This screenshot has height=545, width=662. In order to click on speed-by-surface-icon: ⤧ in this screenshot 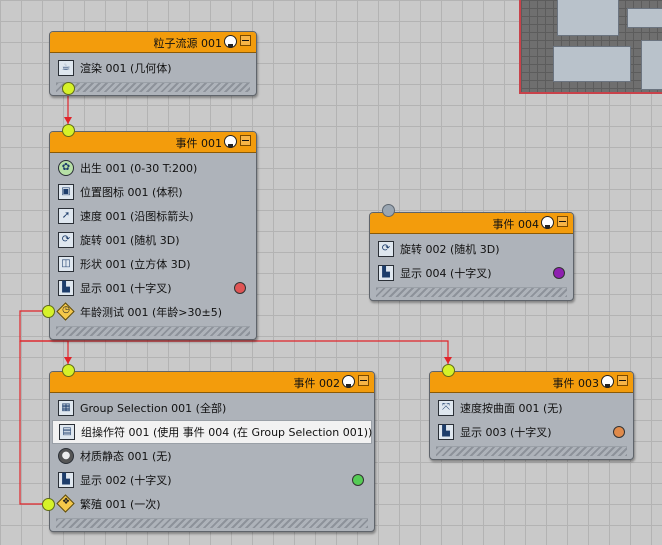, I will do `click(446, 408)`.